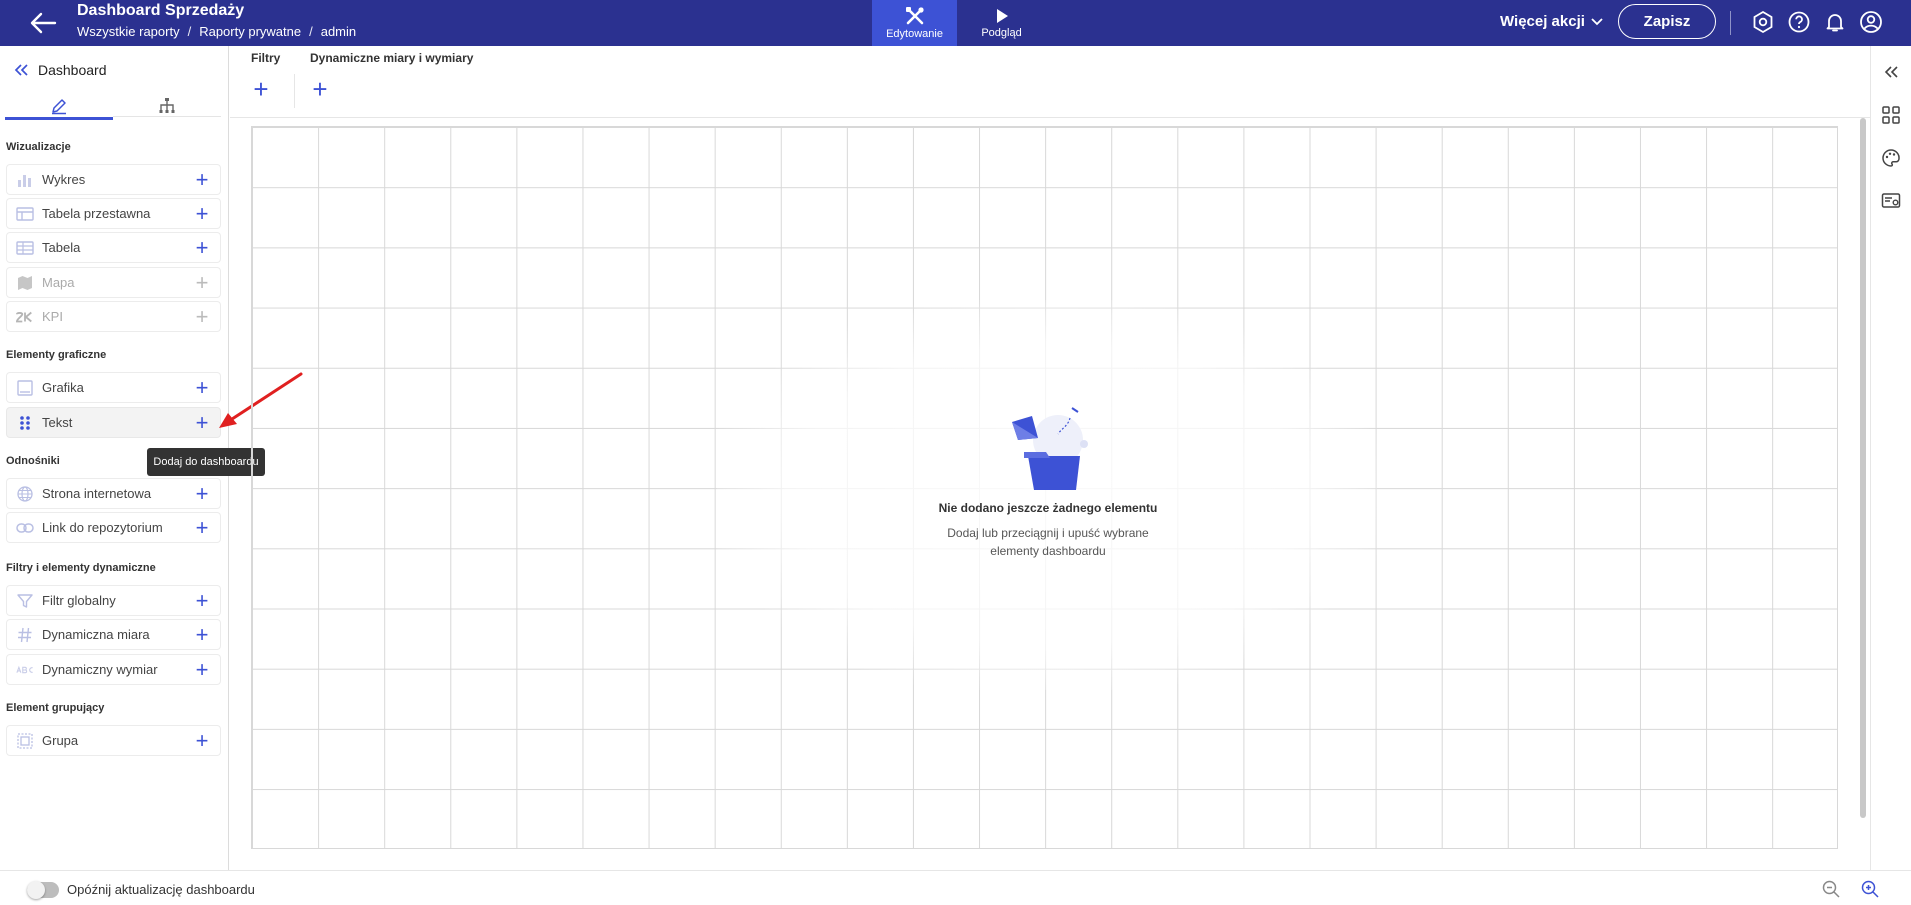 The image size is (1911, 905). Describe the element at coordinates (113, 247) in the screenshot. I see `element-item-table: Tabela +` at that location.